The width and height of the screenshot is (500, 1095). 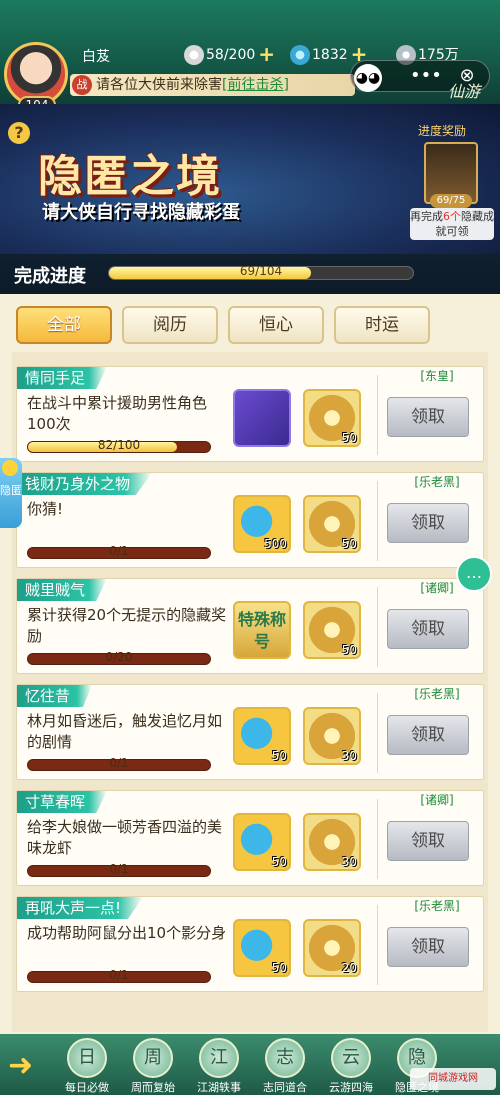 What do you see at coordinates (141, 212) in the screenshot?
I see `event-subtitle: 请大侠自行寻找隐藏彩蛋` at bounding box center [141, 212].